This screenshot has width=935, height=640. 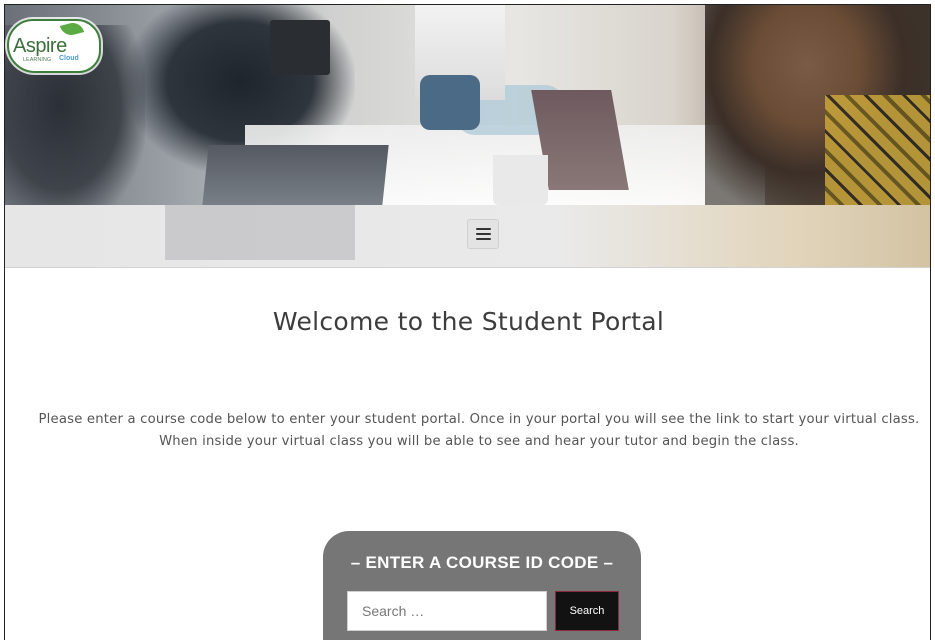 What do you see at coordinates (260, 232) in the screenshot?
I see `photo-laptop-overlay` at bounding box center [260, 232].